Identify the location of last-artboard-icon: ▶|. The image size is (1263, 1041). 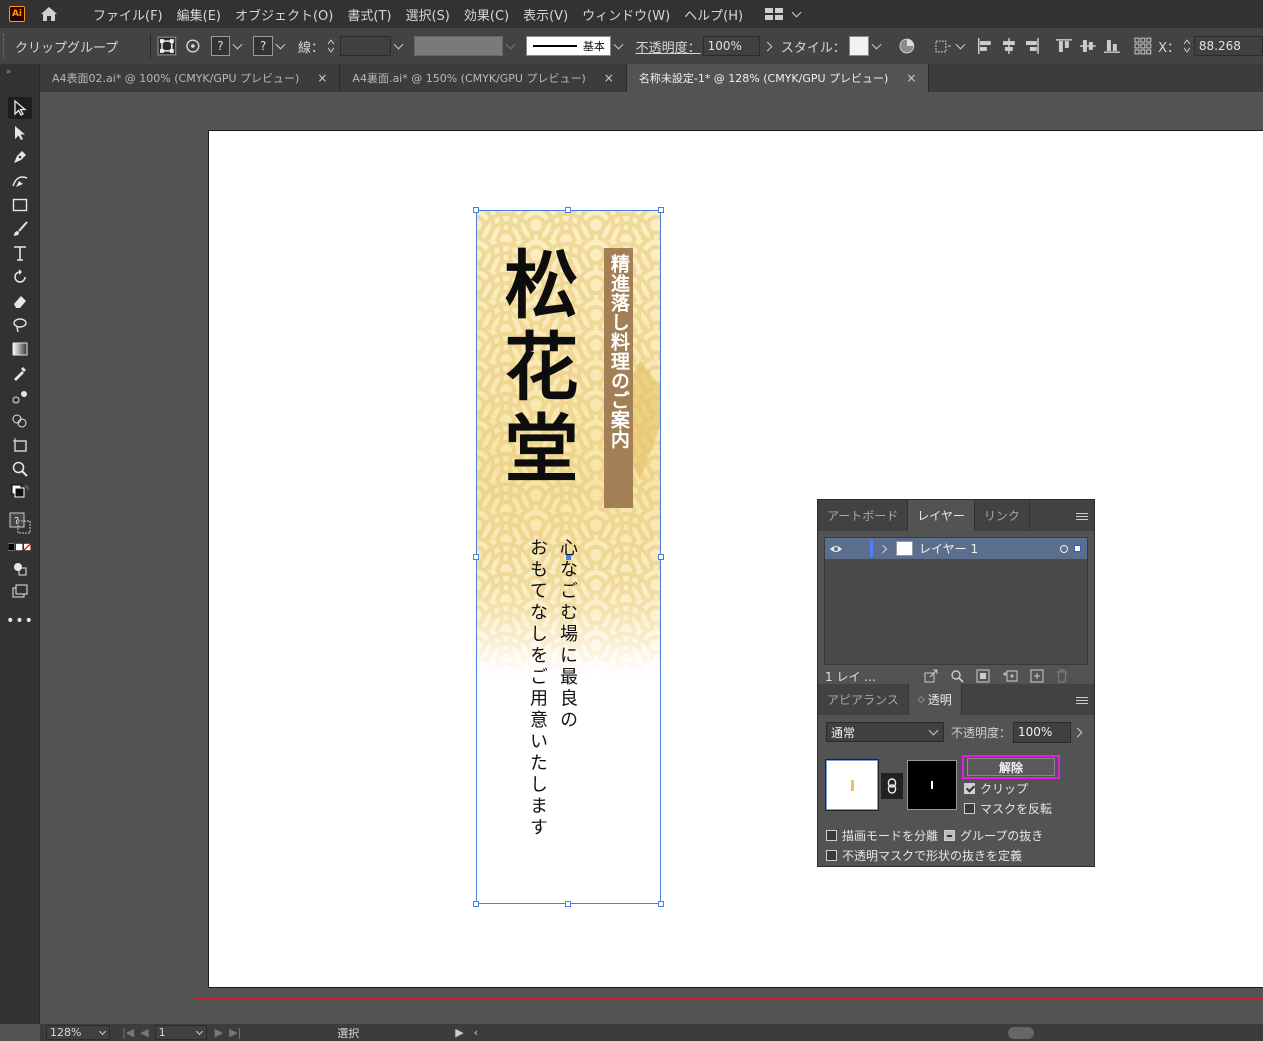
(235, 1032).